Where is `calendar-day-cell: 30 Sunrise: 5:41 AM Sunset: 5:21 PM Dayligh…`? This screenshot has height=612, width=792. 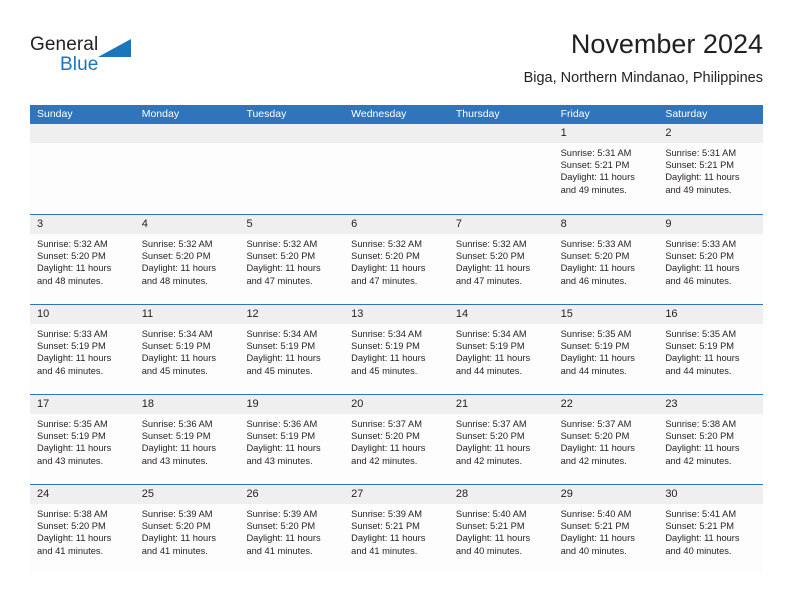 calendar-day-cell: 30 Sunrise: 5:41 AM Sunset: 5:21 PM Dayligh… is located at coordinates (711, 529).